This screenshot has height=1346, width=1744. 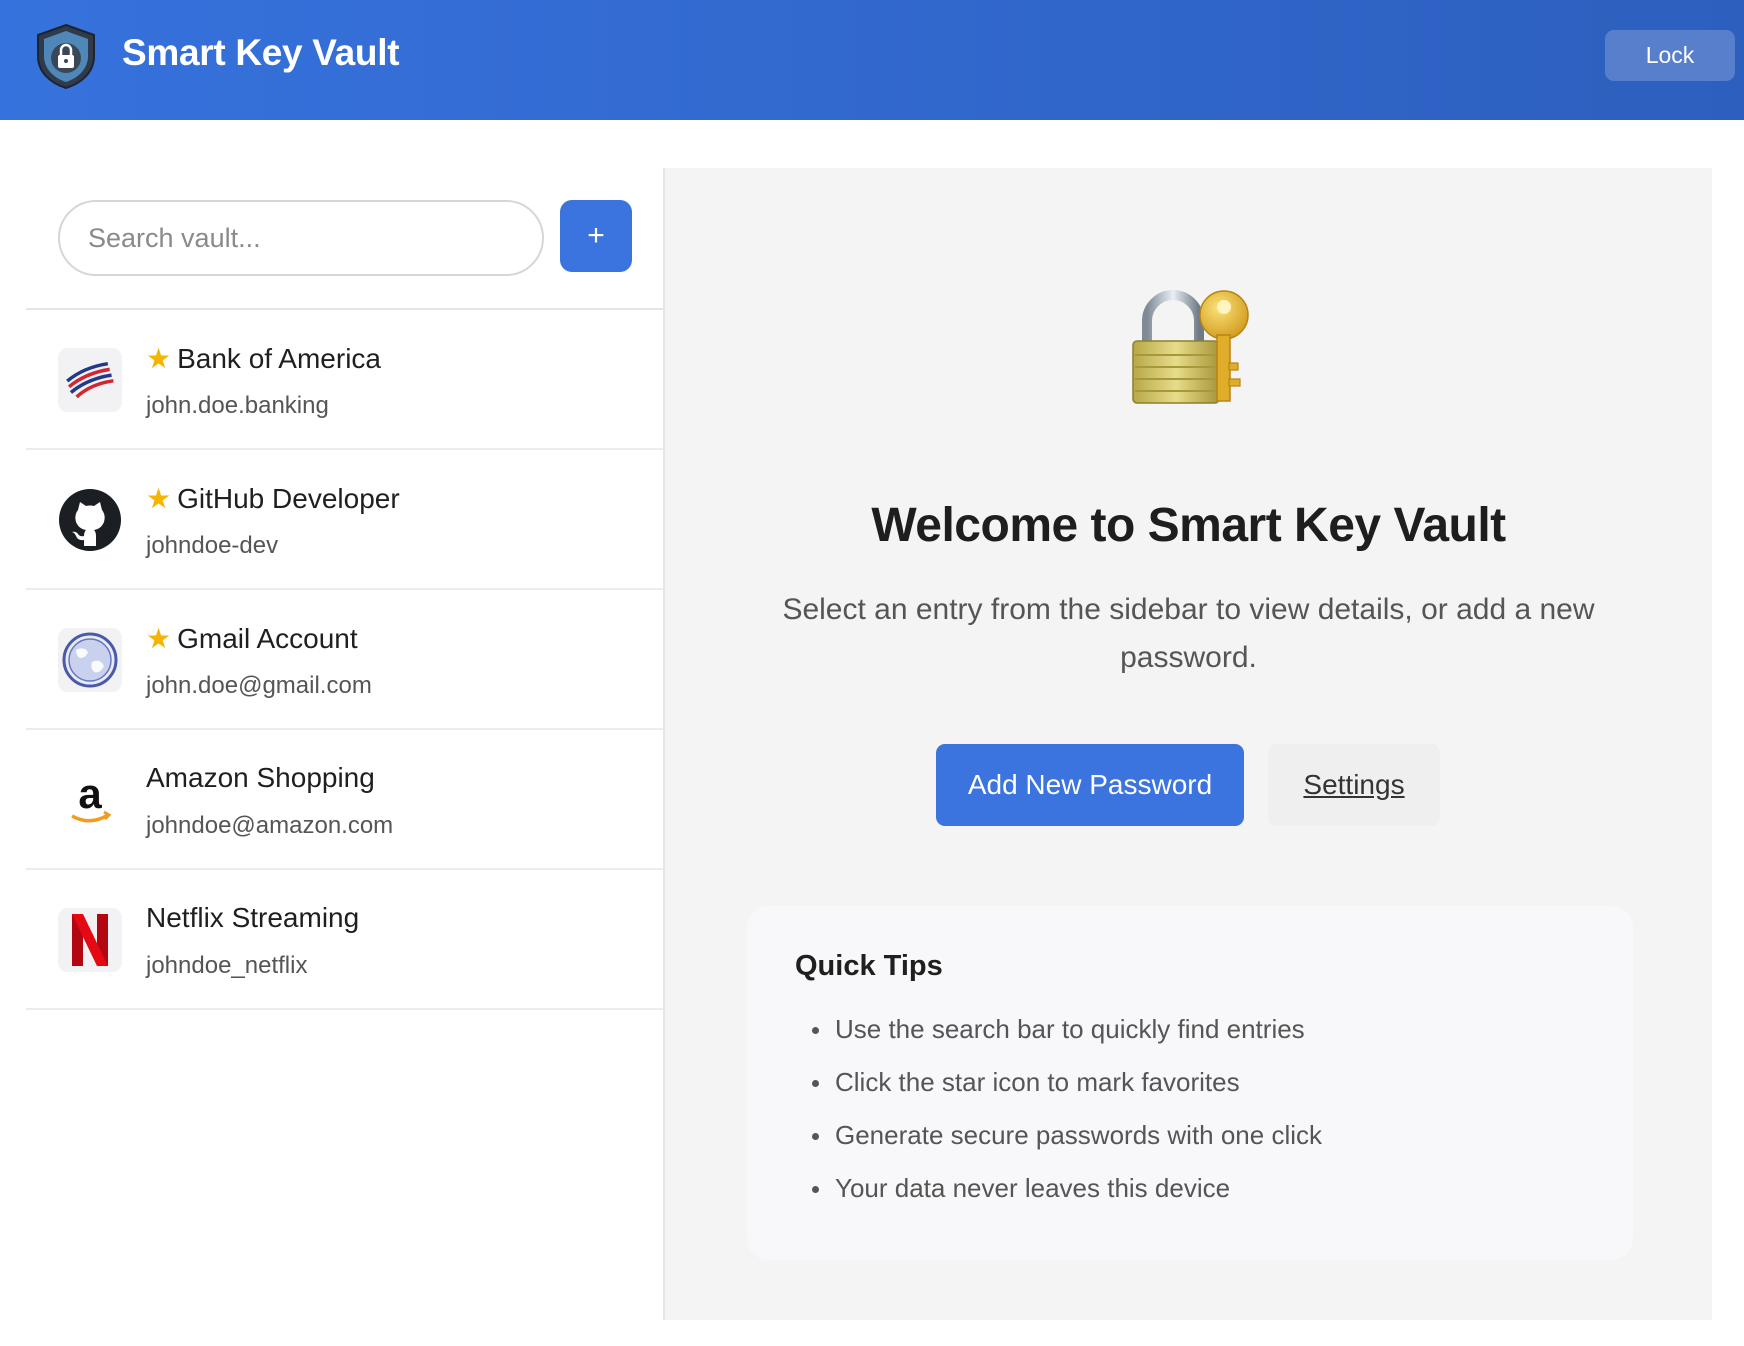 What do you see at coordinates (90, 940) in the screenshot?
I see `netflix-logo-icon` at bounding box center [90, 940].